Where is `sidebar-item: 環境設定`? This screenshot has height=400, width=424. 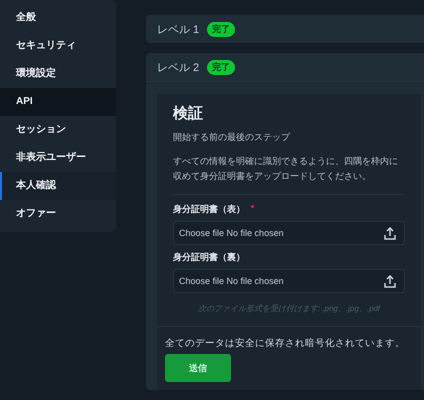 sidebar-item: 環境設定 is located at coordinates (58, 74).